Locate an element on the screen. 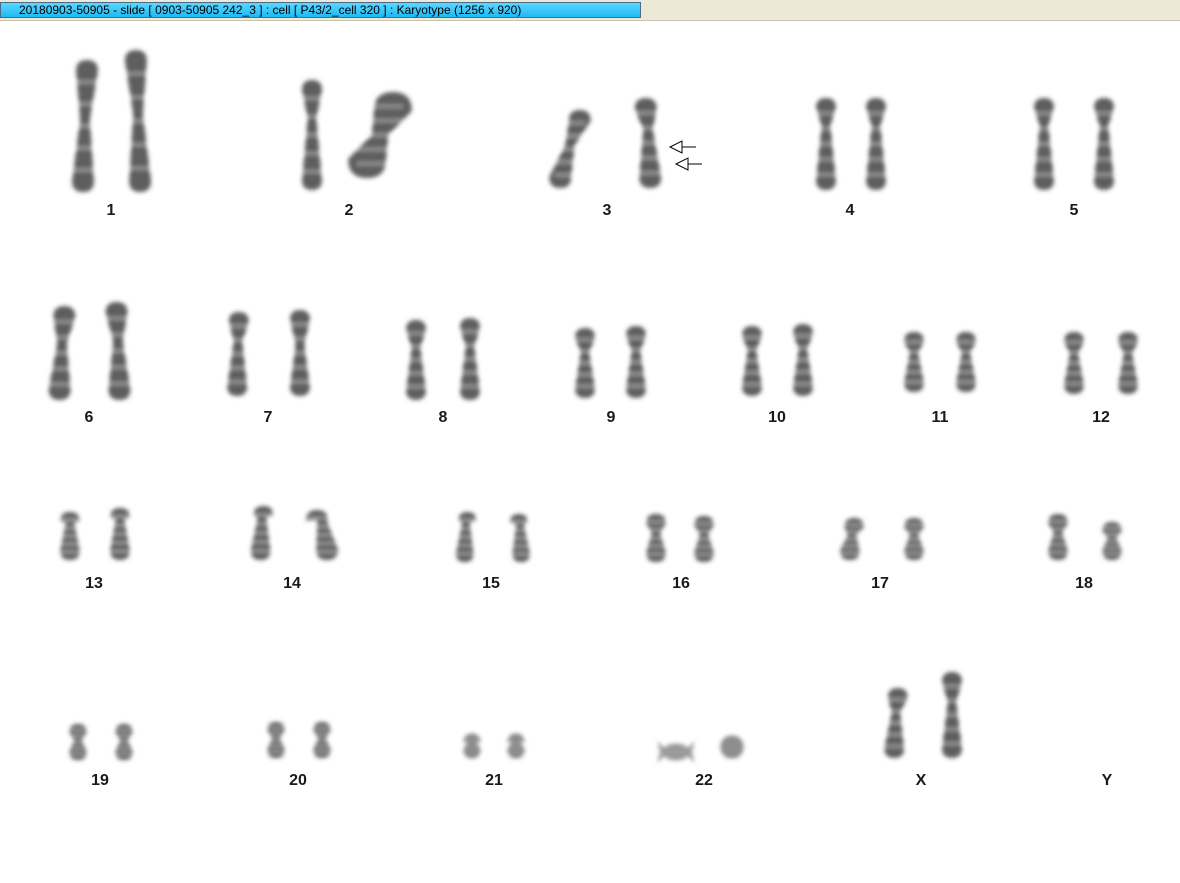 The height and width of the screenshot is (883, 1180). chromosome-label-20: 20 is located at coordinates (298, 780).